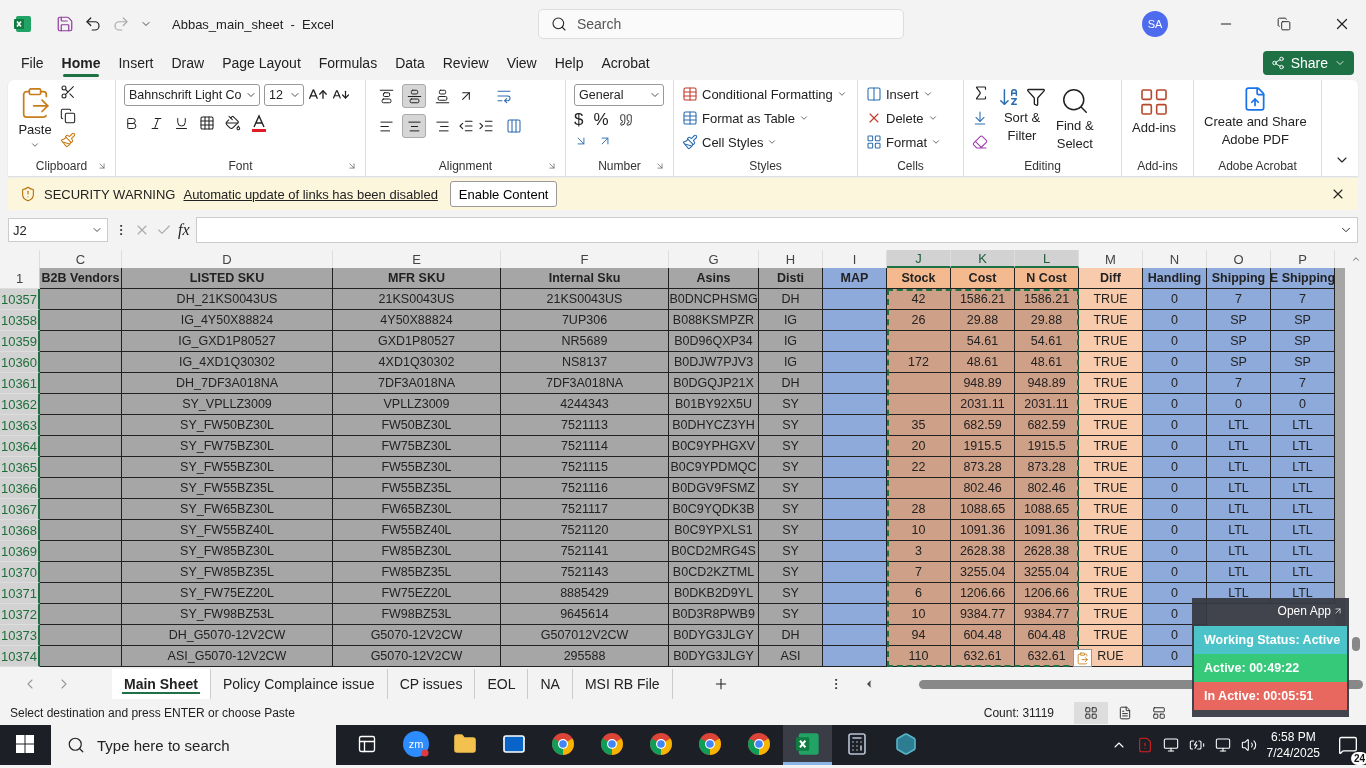 The height and width of the screenshot is (768, 1366). What do you see at coordinates (299, 684) in the screenshot?
I see `sheet-tab: Policy Complaince issue` at bounding box center [299, 684].